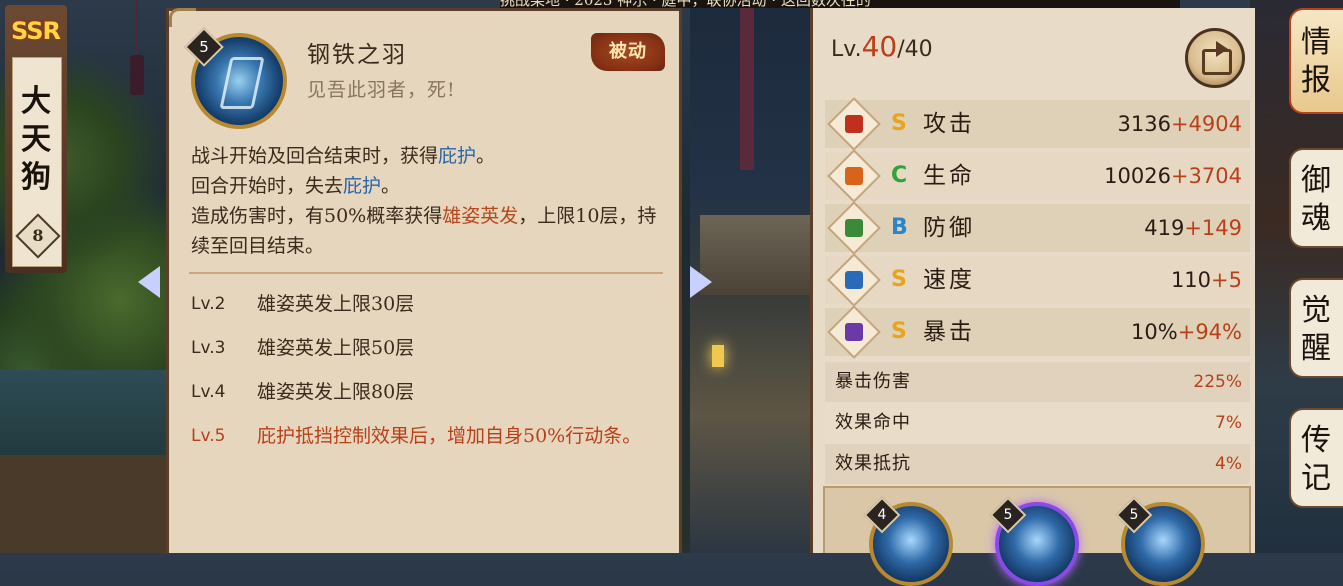  Describe the element at coordinates (882, 515) in the screenshot. I see `skill-slot-level: 4` at that location.